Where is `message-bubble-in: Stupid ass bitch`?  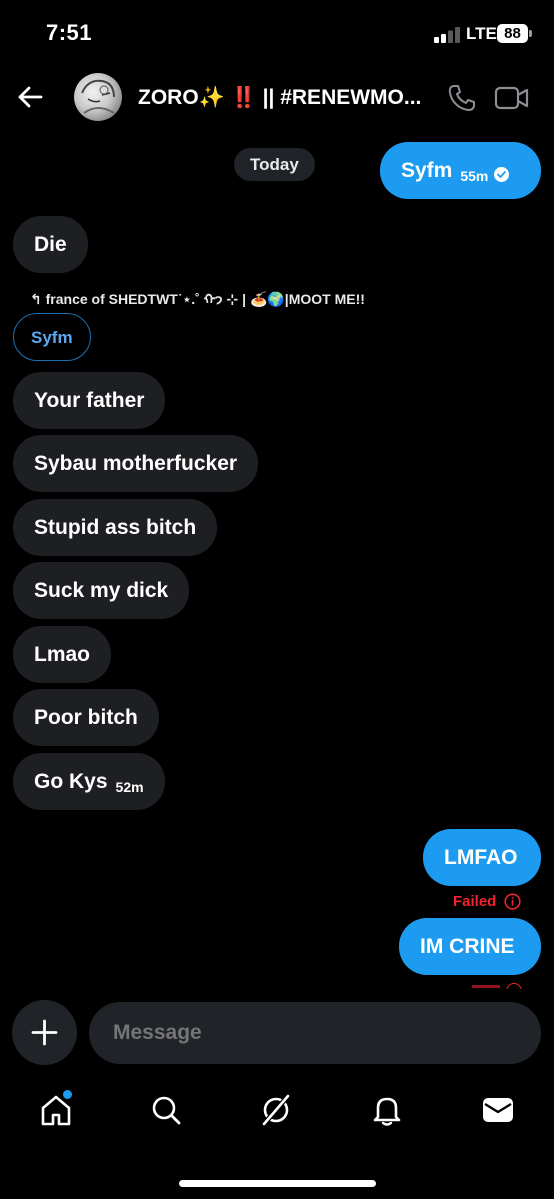 message-bubble-in: Stupid ass bitch is located at coordinates (115, 527).